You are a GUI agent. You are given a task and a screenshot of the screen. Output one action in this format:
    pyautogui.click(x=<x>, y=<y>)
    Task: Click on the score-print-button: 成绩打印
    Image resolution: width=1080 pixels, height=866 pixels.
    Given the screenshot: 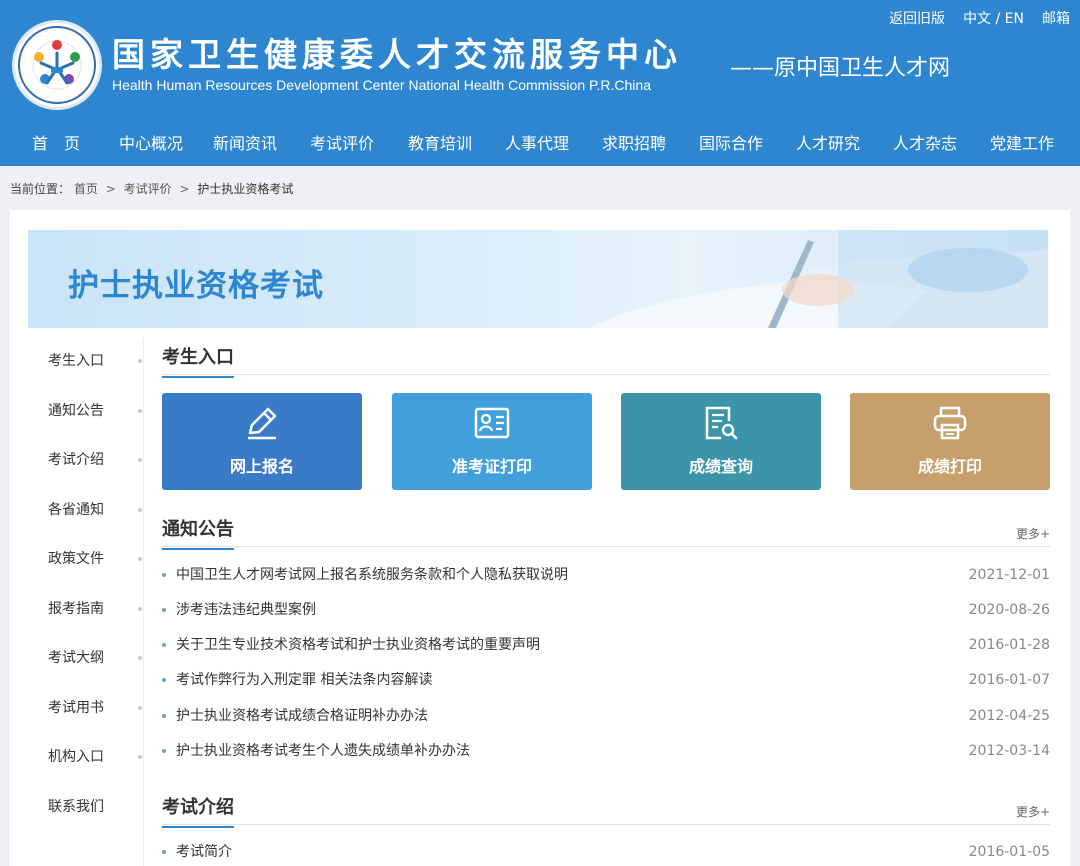 What is the action you would take?
    pyautogui.click(x=950, y=441)
    